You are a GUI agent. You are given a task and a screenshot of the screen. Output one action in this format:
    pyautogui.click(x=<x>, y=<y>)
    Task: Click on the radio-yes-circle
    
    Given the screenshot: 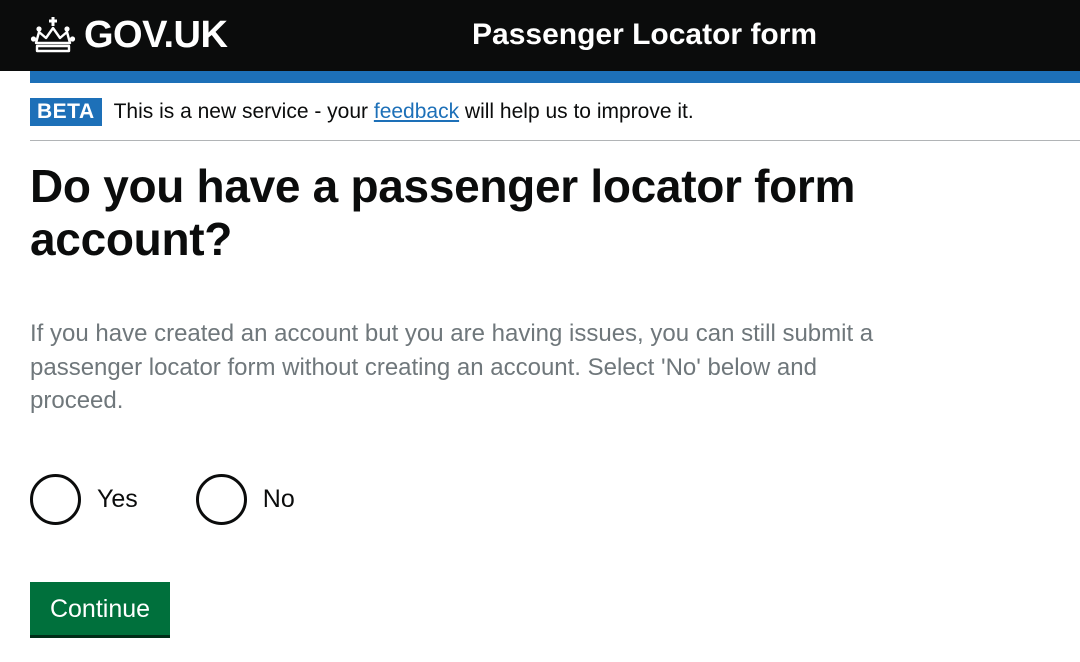 What is the action you would take?
    pyautogui.click(x=55, y=499)
    